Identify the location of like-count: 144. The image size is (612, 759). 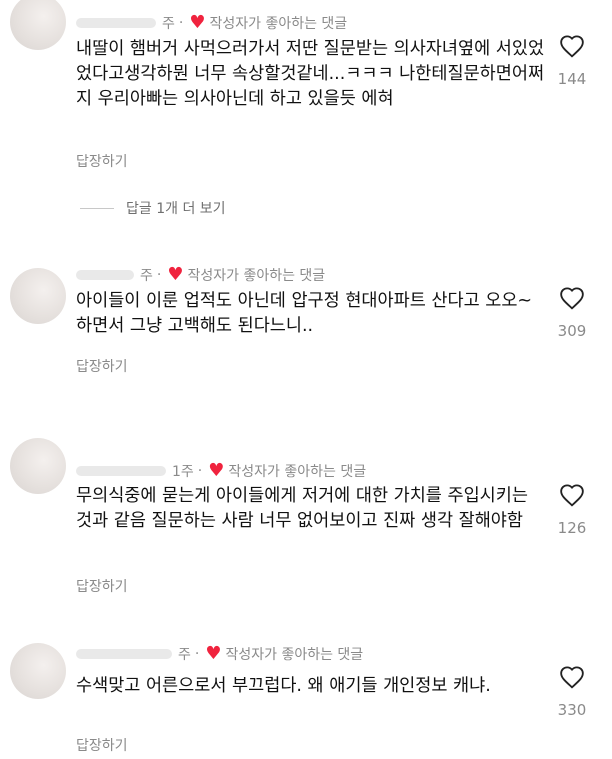
(572, 79).